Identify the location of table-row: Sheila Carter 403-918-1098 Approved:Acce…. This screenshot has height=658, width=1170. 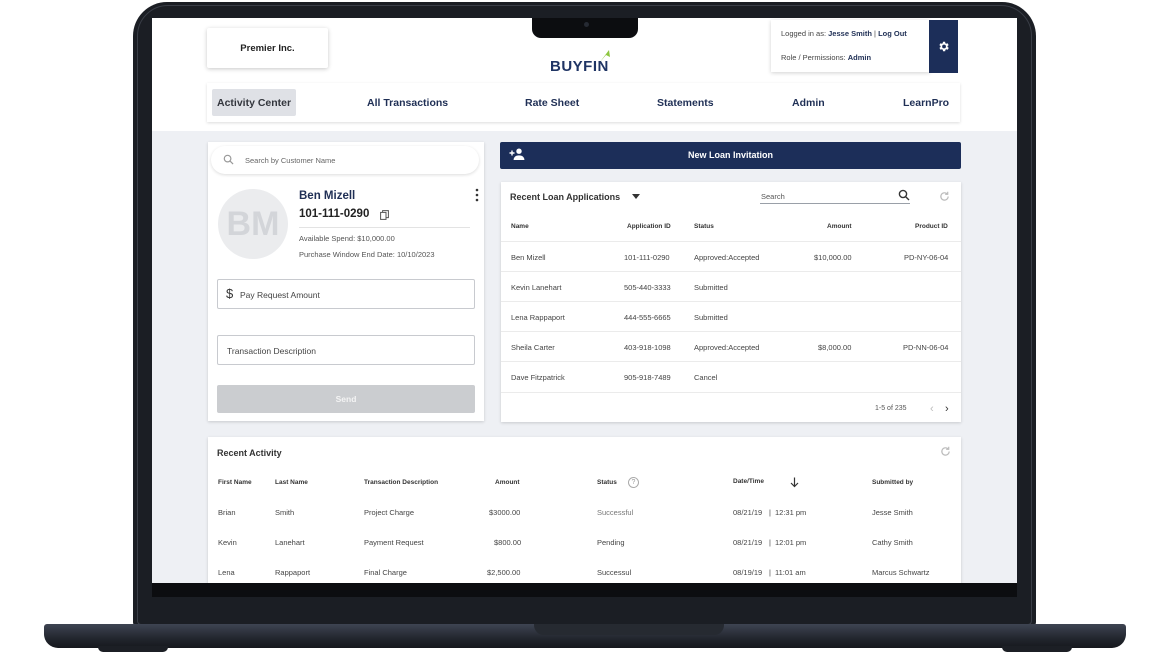
(731, 346).